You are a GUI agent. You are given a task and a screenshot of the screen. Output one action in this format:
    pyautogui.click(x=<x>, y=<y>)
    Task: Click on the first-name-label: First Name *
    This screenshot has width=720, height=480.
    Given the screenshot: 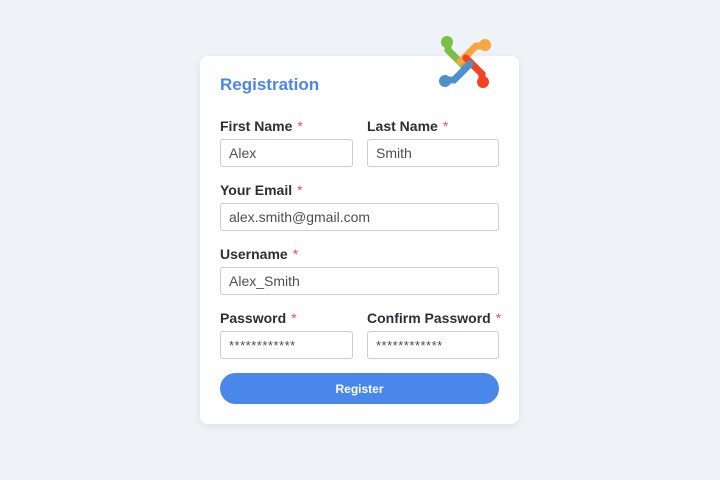 What is the action you would take?
    pyautogui.click(x=261, y=126)
    